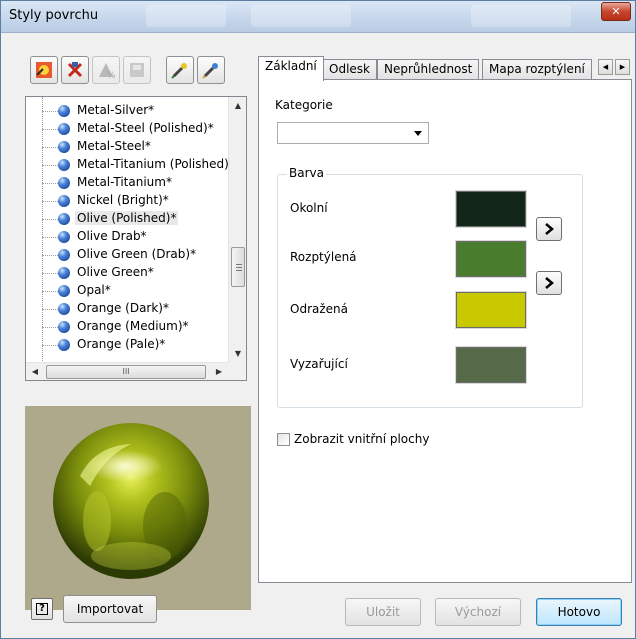 The height and width of the screenshot is (639, 636). What do you see at coordinates (127, 309) in the screenshot?
I see `list-item: Orange (Dark)*` at bounding box center [127, 309].